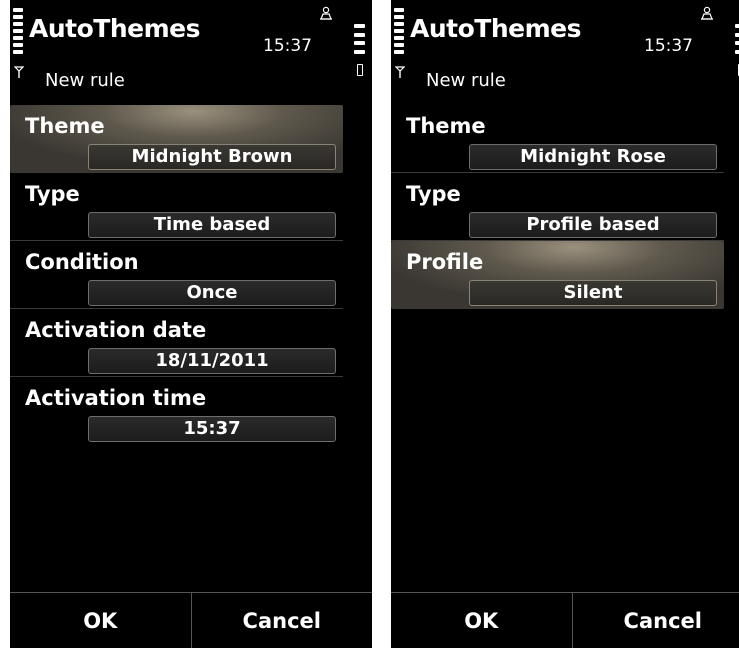  What do you see at coordinates (445, 262) in the screenshot?
I see `setting-label: Profile` at bounding box center [445, 262].